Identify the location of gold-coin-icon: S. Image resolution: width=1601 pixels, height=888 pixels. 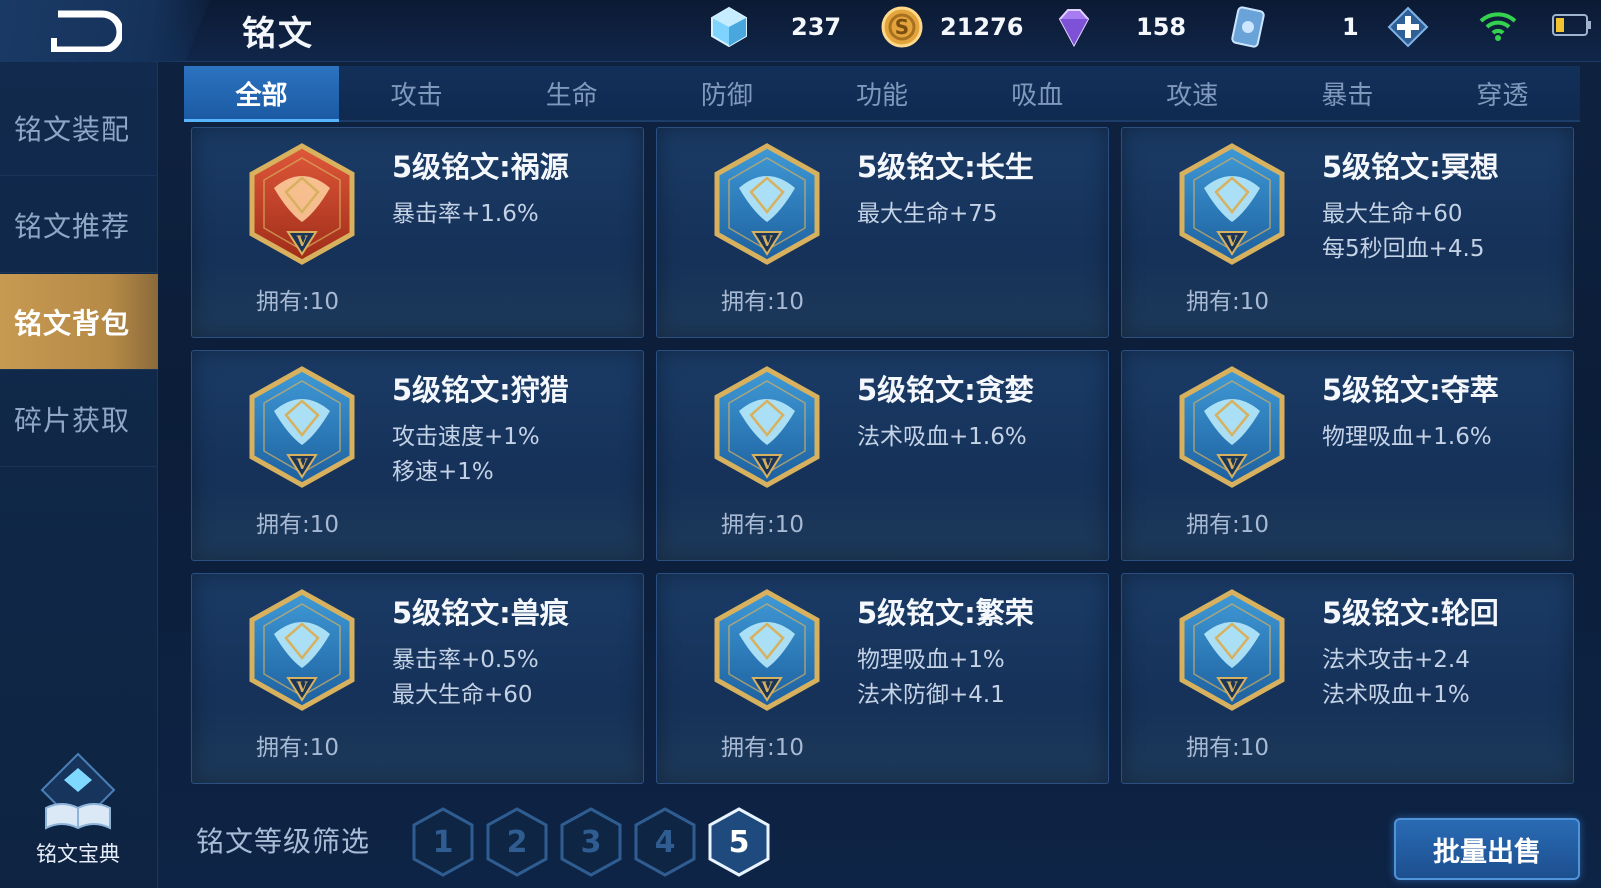
(902, 27).